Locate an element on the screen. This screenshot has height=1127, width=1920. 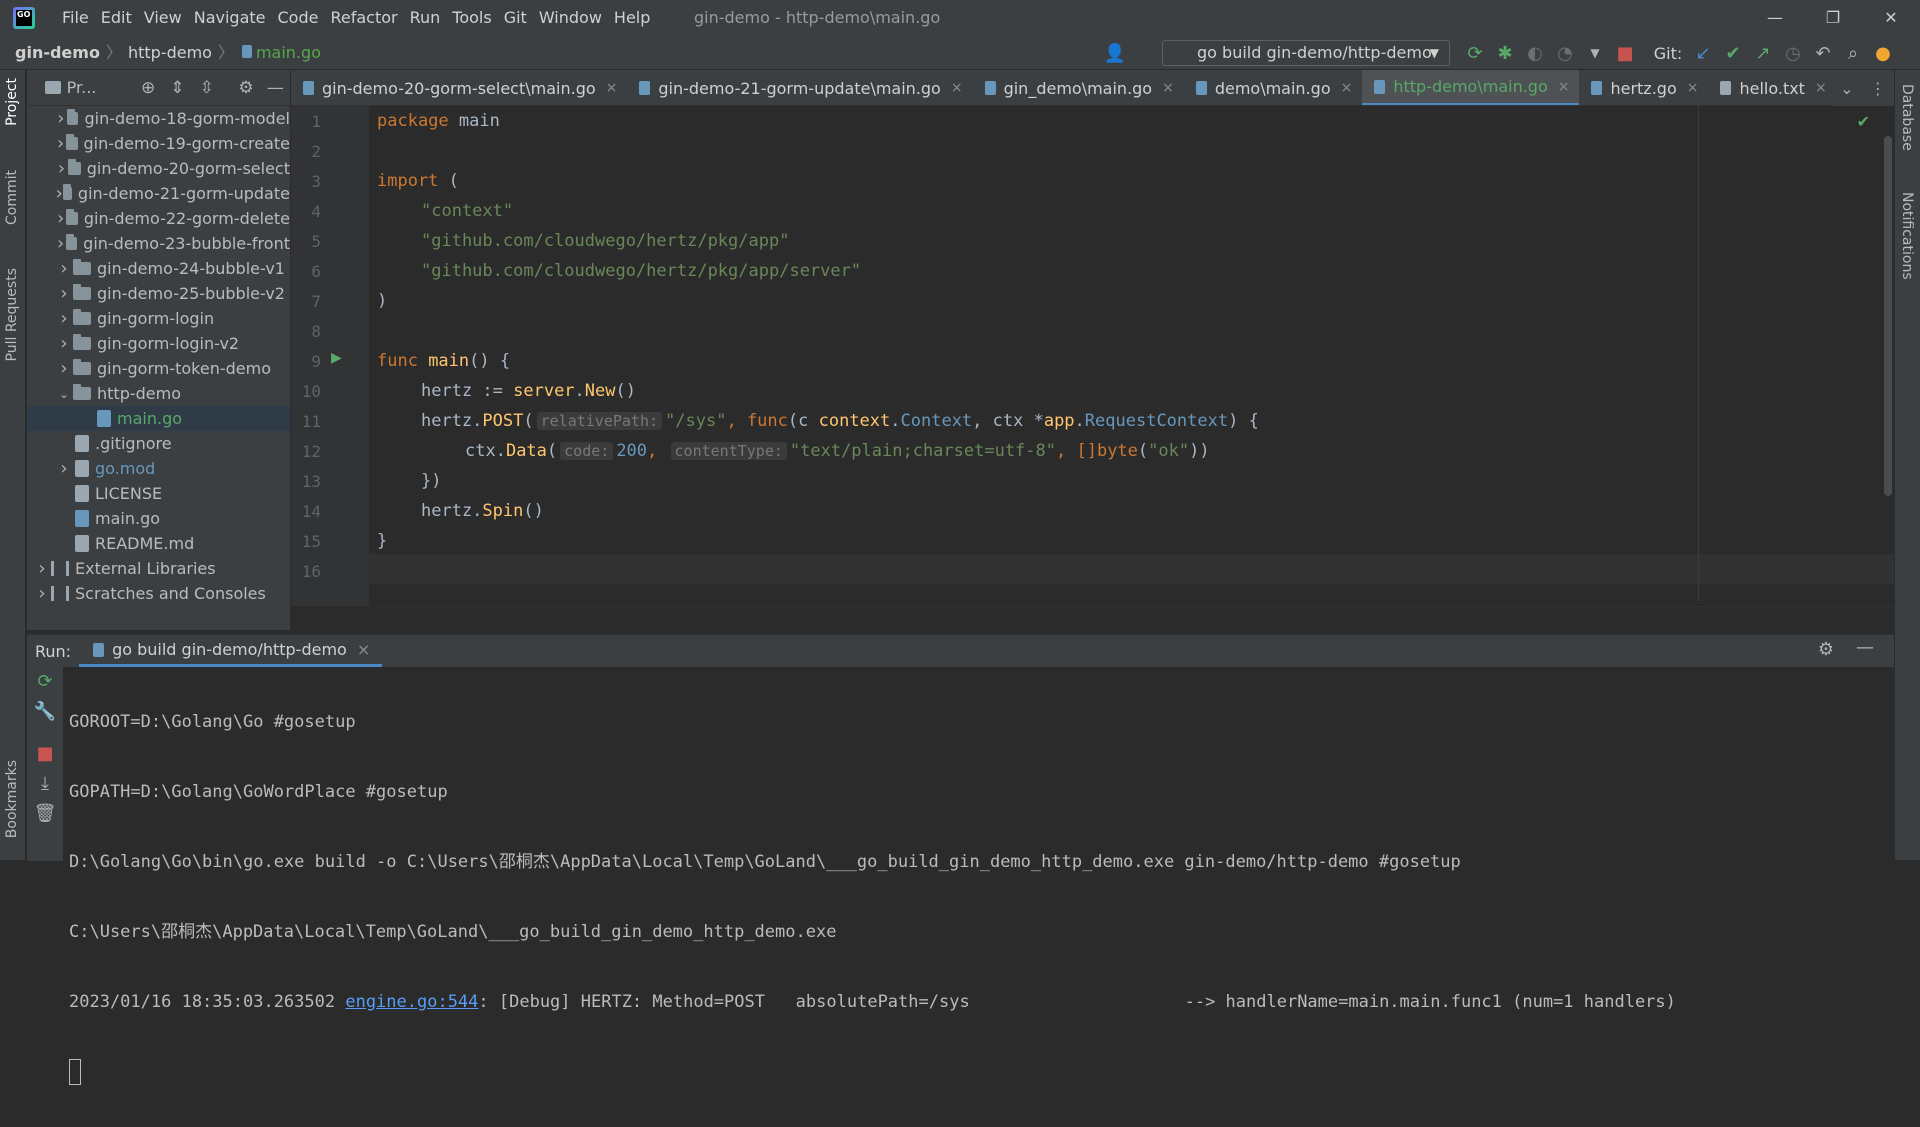
more-icon: ⋮ is located at coordinates (1878, 88).